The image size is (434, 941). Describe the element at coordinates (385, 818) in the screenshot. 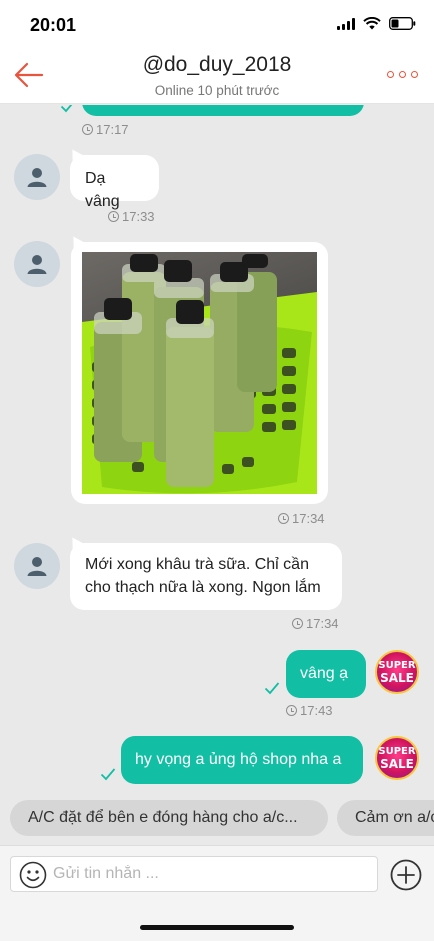

I see `quick-reply-chip: Cảm ơn a/c` at that location.